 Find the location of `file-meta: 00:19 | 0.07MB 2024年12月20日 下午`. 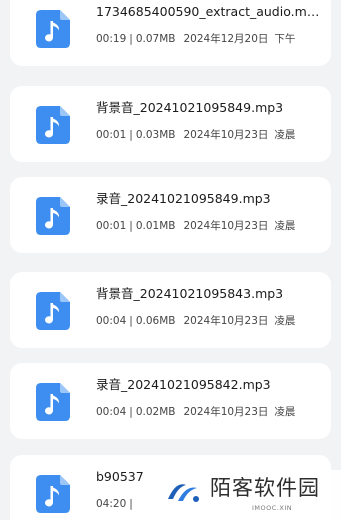

file-meta: 00:19 | 0.07MB 2024年12月20日 下午 is located at coordinates (195, 39).